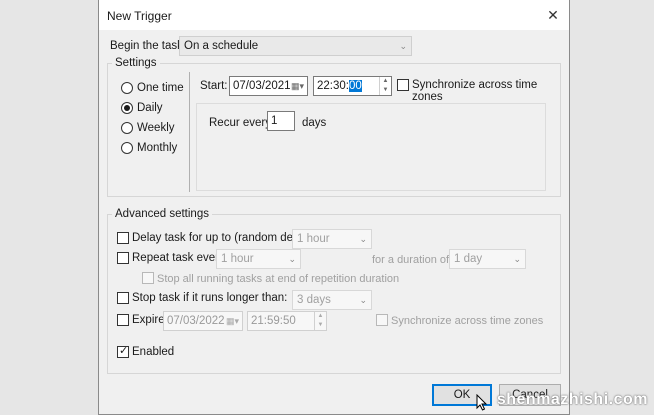  I want to click on enabled-label: Enabled, so click(153, 352).